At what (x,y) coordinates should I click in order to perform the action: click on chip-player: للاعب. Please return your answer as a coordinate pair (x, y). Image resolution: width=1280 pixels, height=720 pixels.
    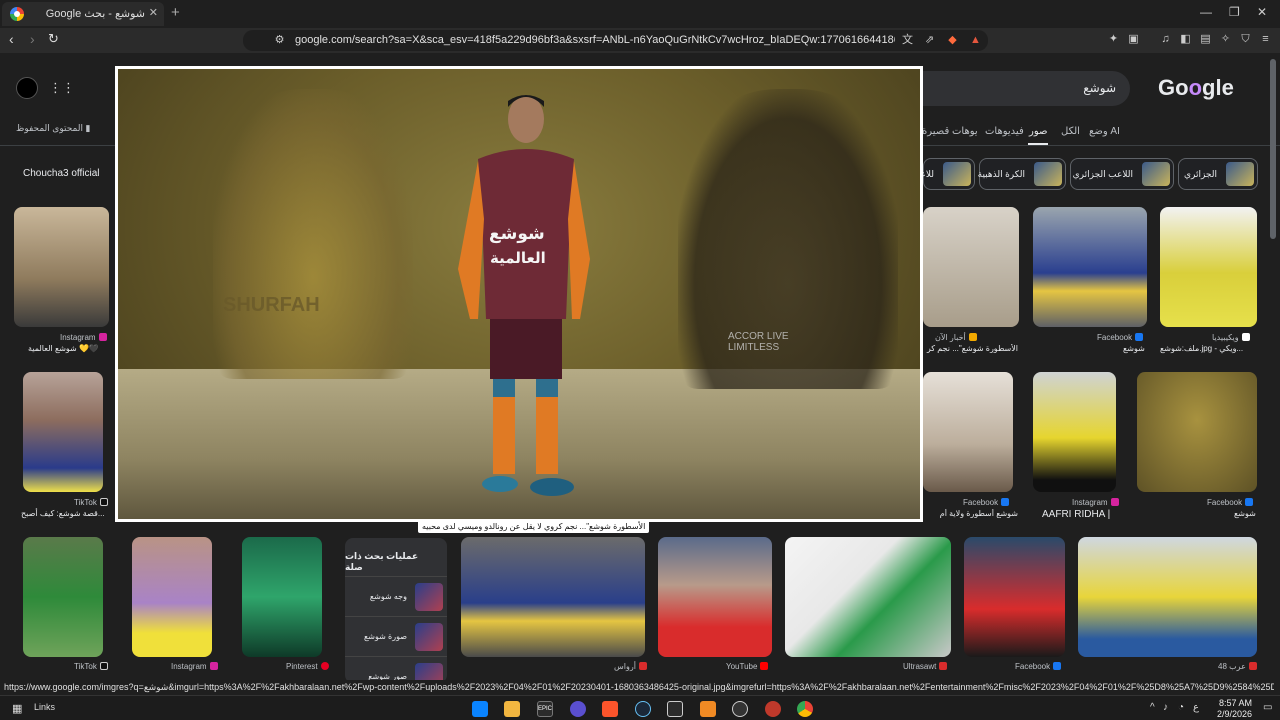
    Looking at the image, I should click on (943, 174).